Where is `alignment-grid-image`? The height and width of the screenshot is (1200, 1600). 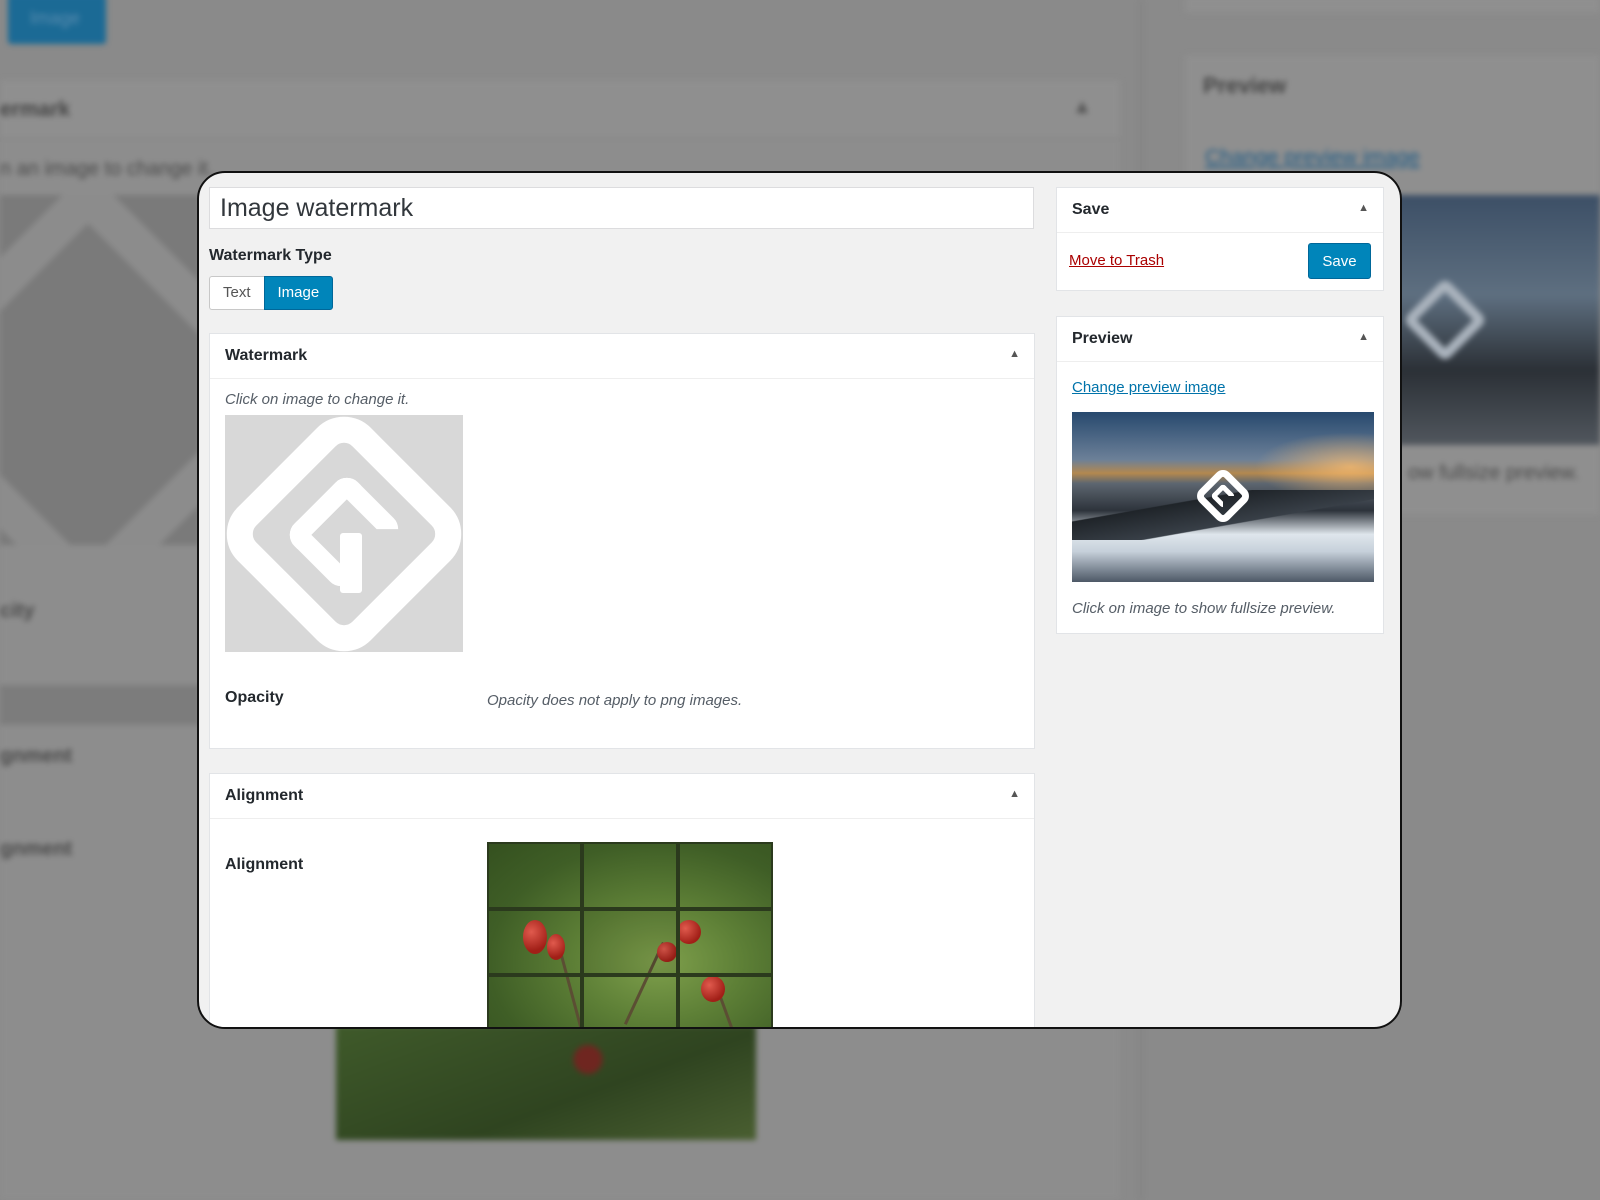
alignment-grid-image is located at coordinates (630, 934).